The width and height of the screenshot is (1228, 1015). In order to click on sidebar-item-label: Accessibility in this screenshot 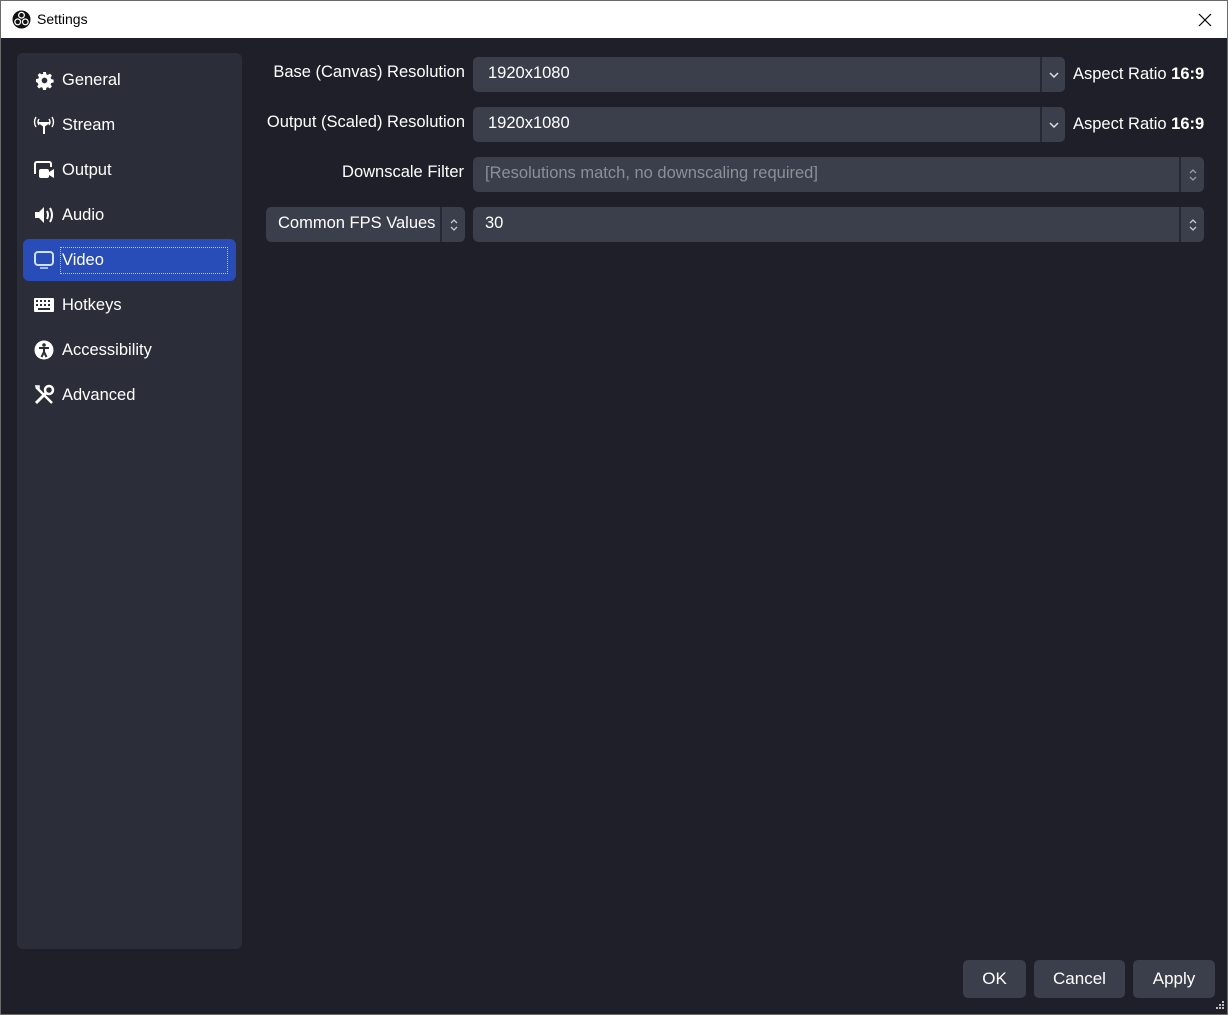, I will do `click(107, 349)`.